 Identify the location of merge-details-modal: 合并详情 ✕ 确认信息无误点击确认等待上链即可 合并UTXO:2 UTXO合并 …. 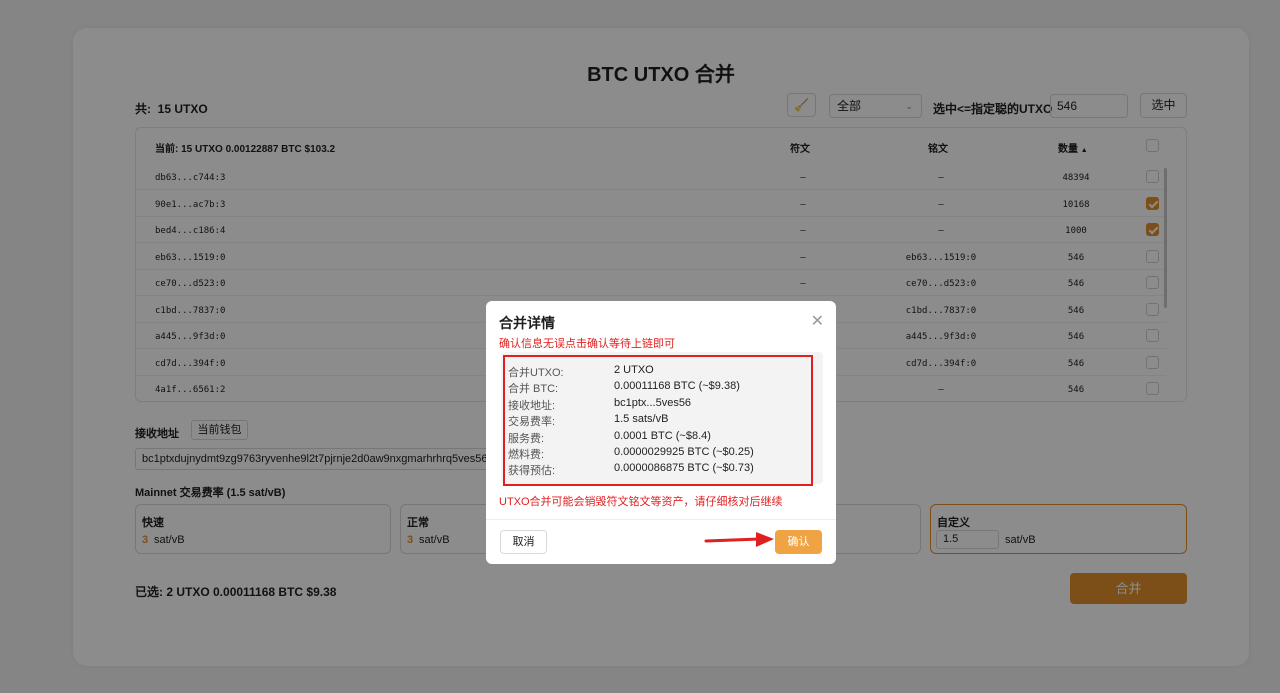
(661, 432).